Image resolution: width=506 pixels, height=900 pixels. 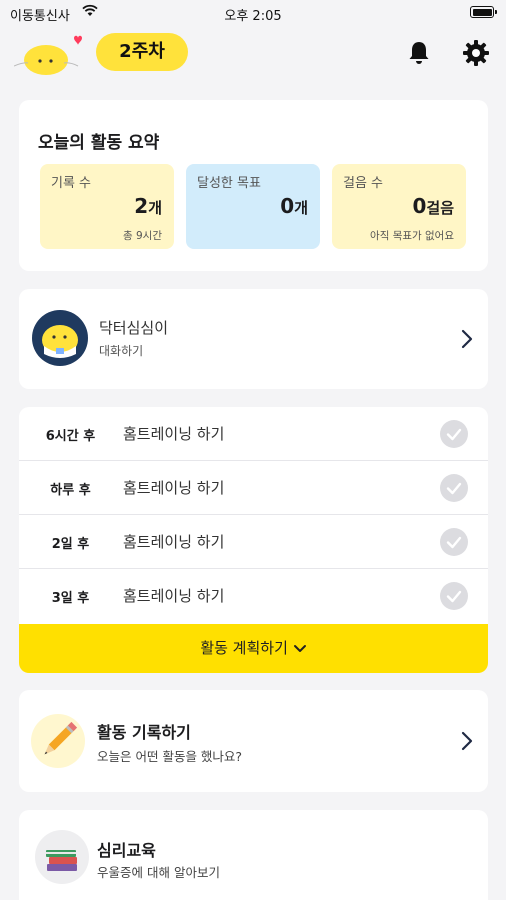 I want to click on schedule-row: 6시간 후 홈트레이닝 하기, so click(x=253, y=434).